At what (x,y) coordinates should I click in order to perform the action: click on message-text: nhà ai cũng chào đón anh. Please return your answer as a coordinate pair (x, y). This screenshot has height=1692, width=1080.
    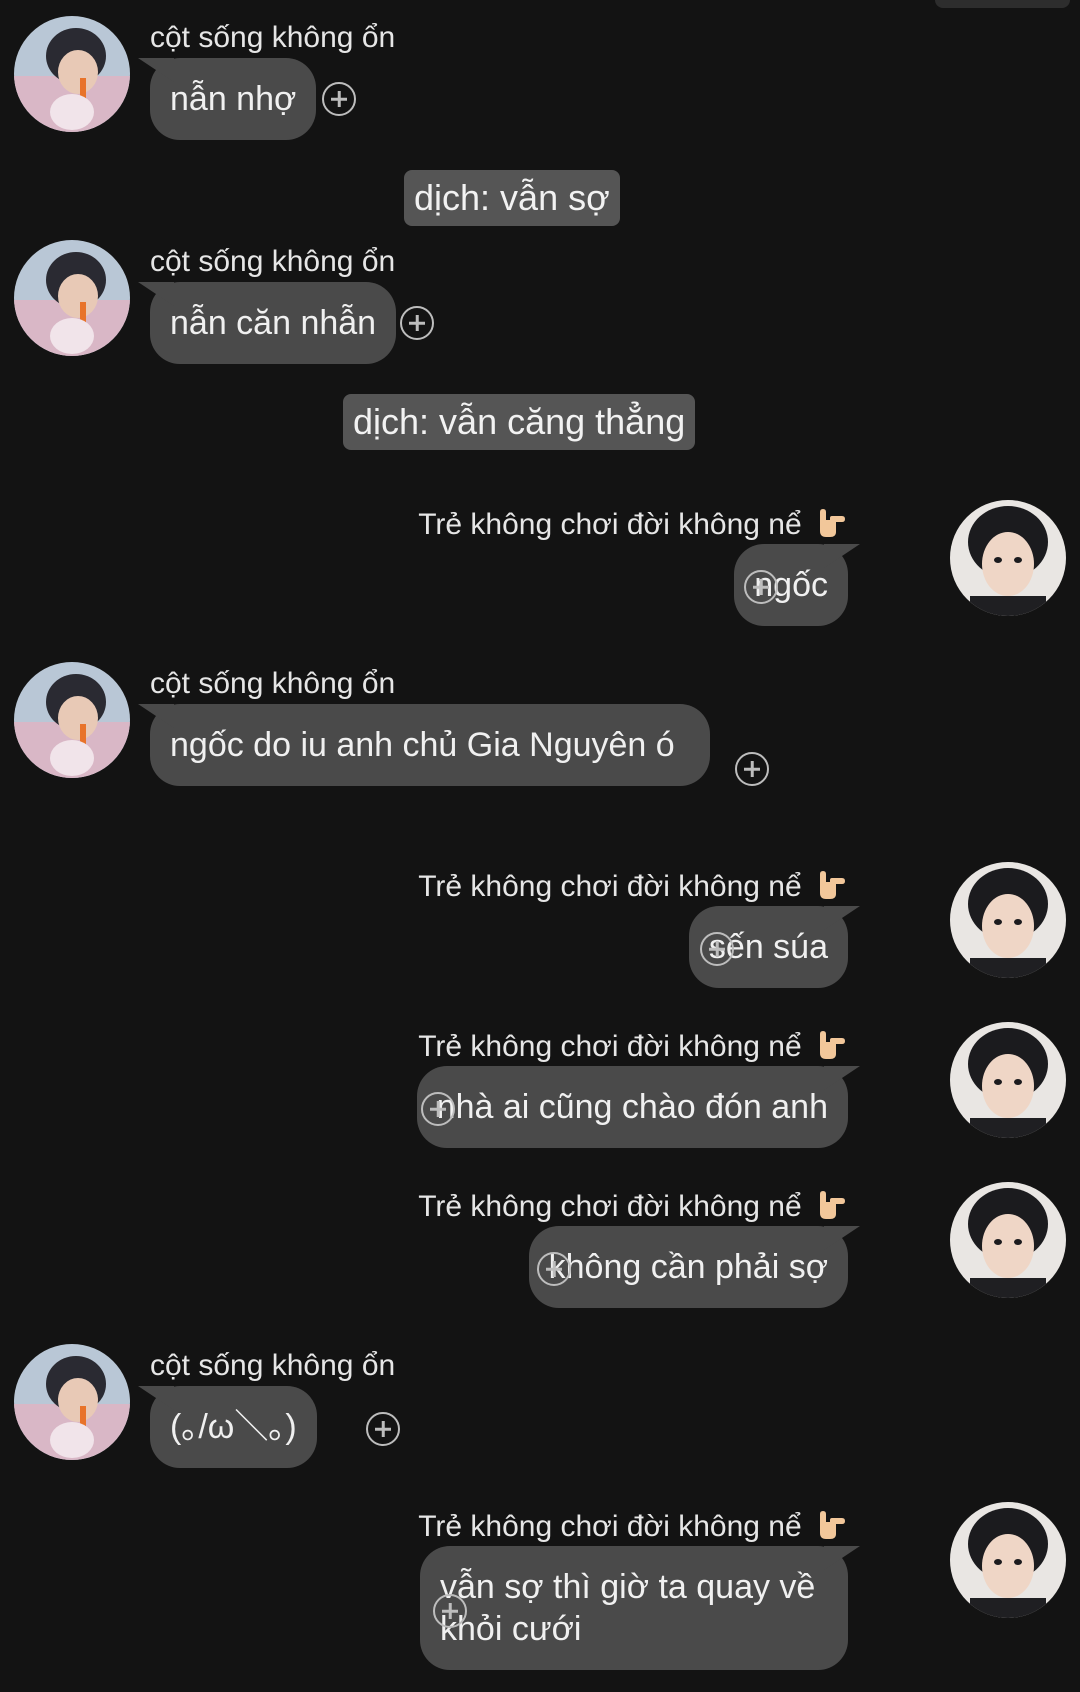
    Looking at the image, I should click on (632, 1107).